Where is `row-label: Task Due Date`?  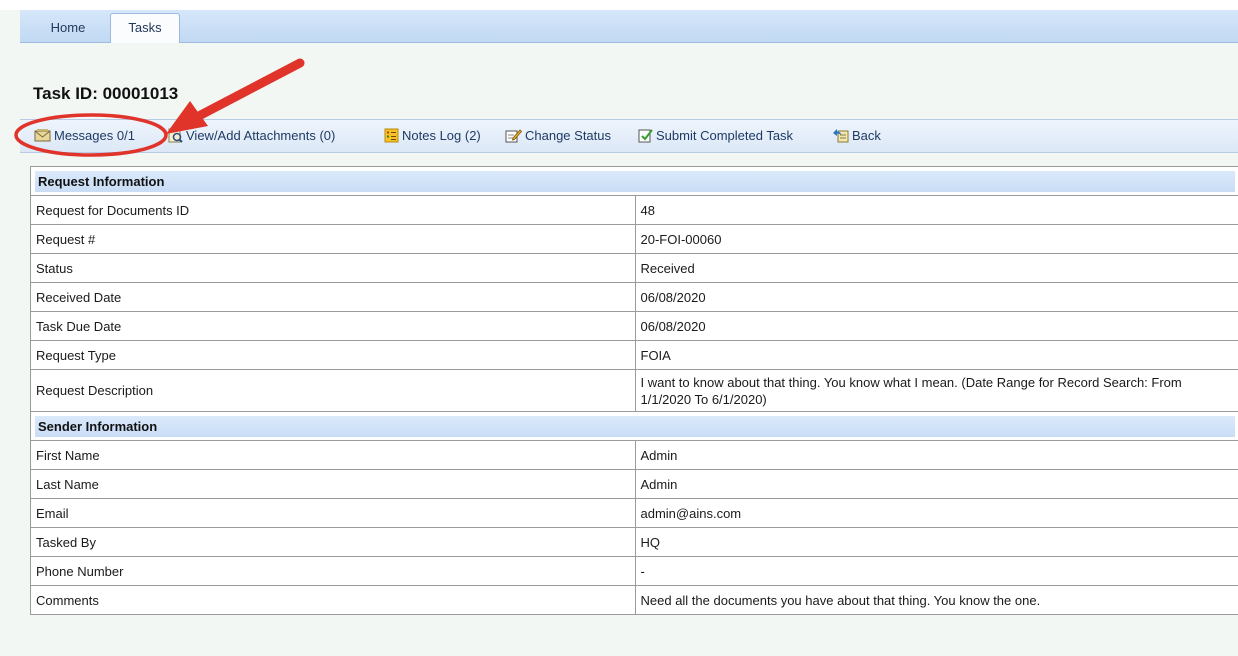 row-label: Task Due Date is located at coordinates (333, 326).